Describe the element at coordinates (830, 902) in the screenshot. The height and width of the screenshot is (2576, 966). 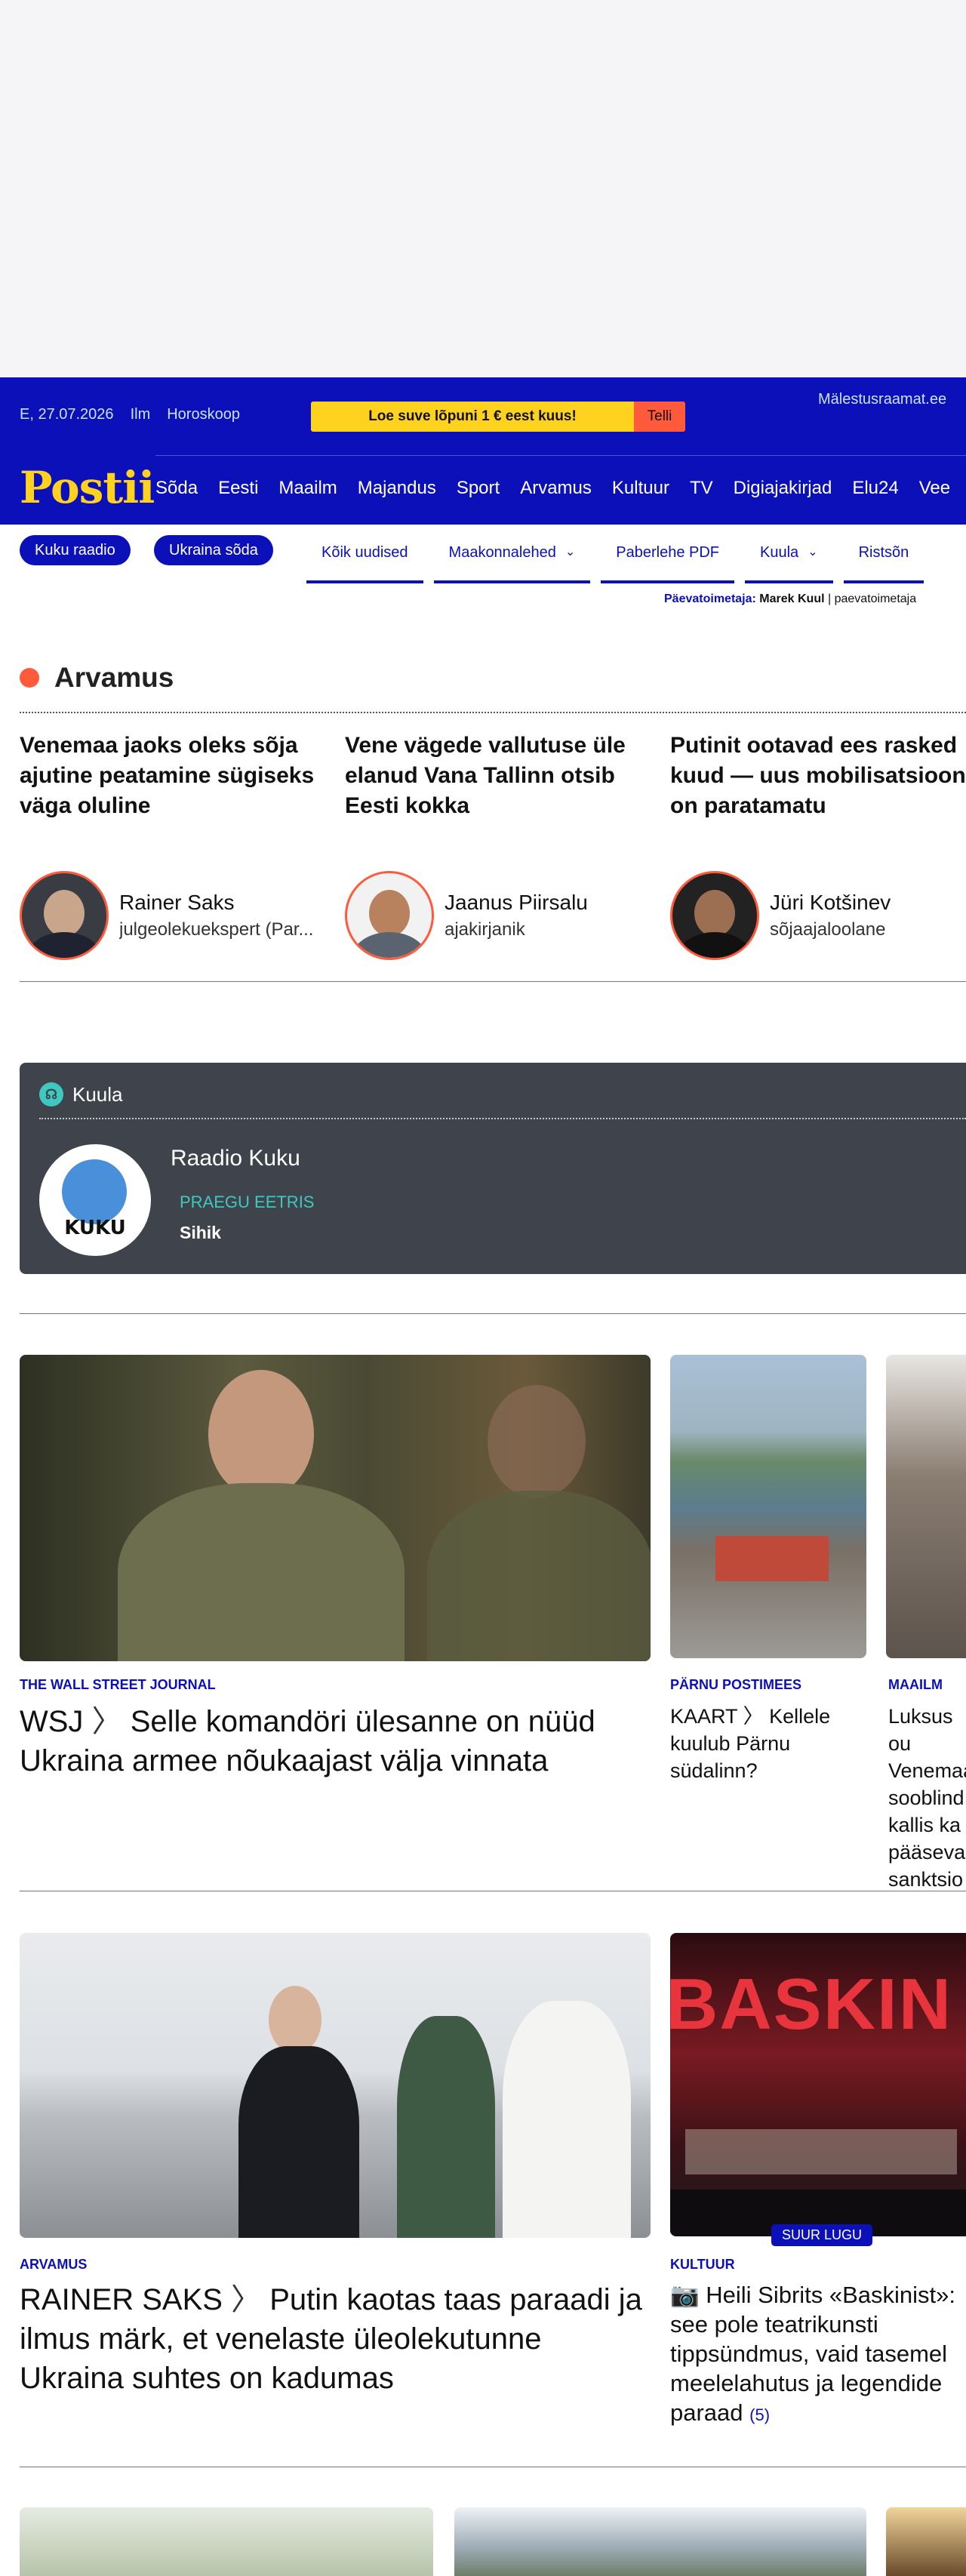
I see `author-name: Jüri Kotšinev` at that location.